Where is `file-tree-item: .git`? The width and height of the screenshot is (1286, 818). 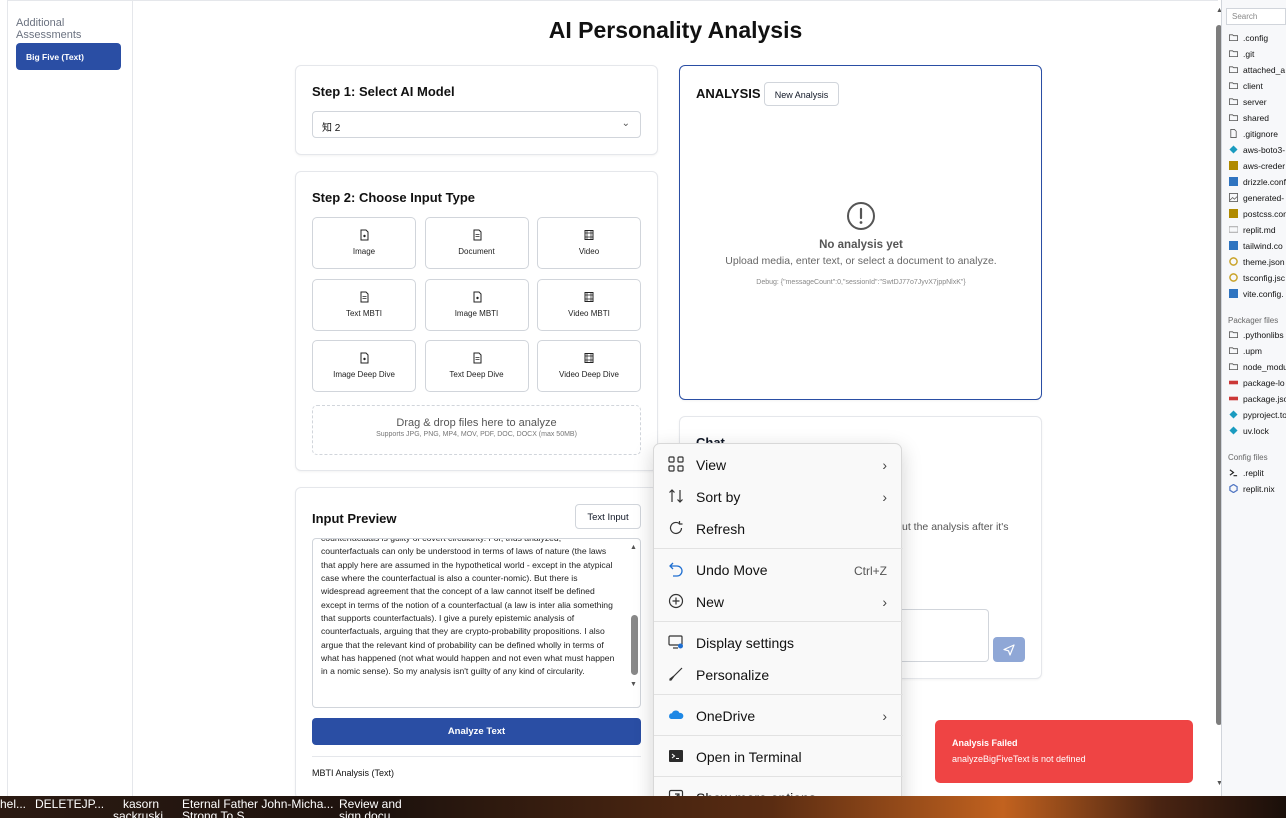 file-tree-item: .git is located at coordinates (1241, 56).